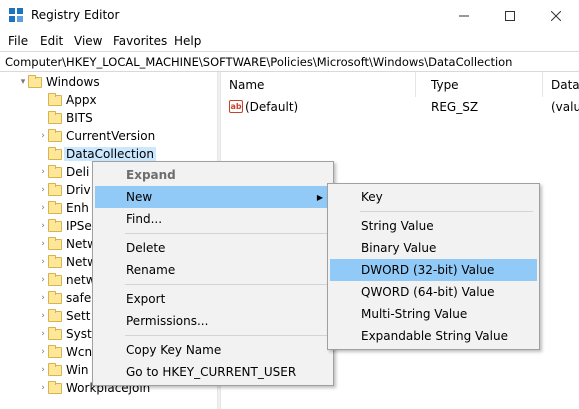 The image size is (579, 409). What do you see at coordinates (236, 106) in the screenshot?
I see `ab-icon: ab` at bounding box center [236, 106].